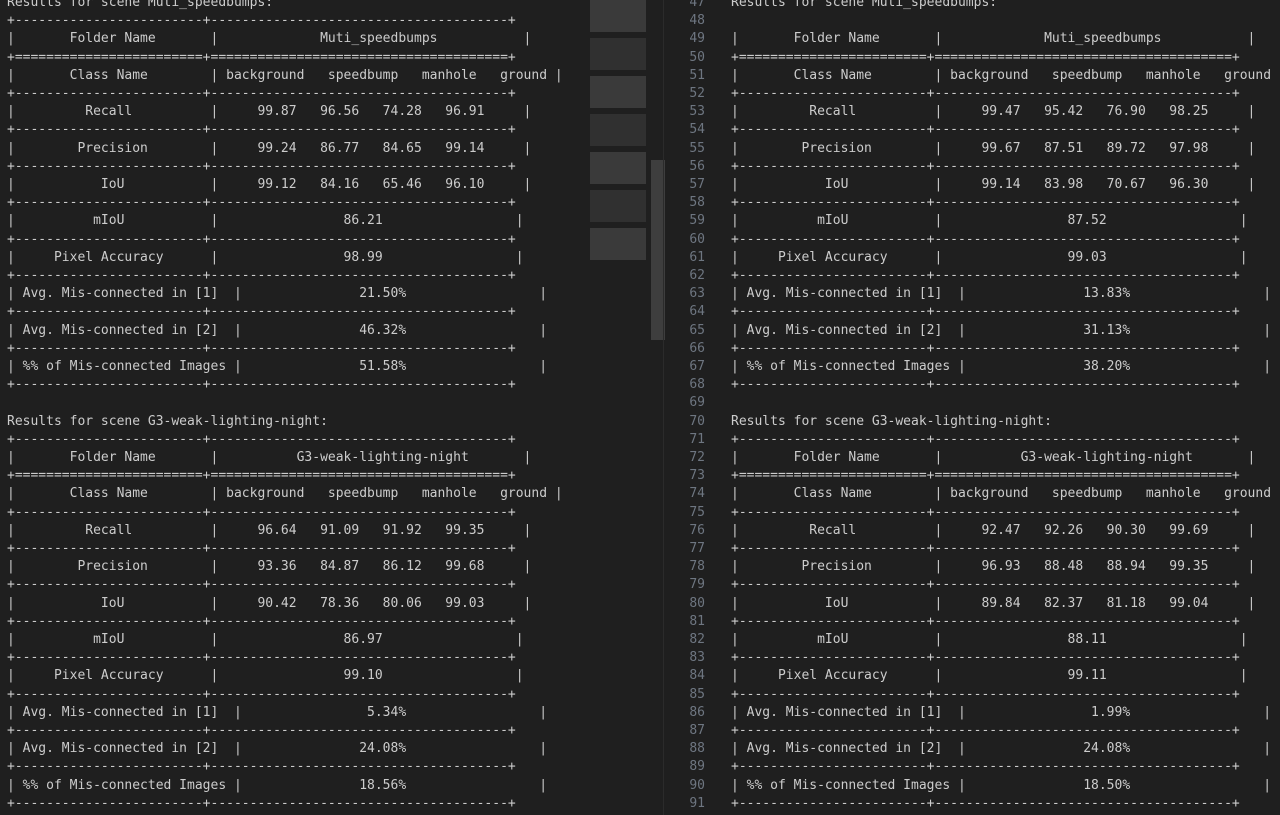 Image resolution: width=1280 pixels, height=815 pixels. I want to click on line-number: 75, so click(697, 512).